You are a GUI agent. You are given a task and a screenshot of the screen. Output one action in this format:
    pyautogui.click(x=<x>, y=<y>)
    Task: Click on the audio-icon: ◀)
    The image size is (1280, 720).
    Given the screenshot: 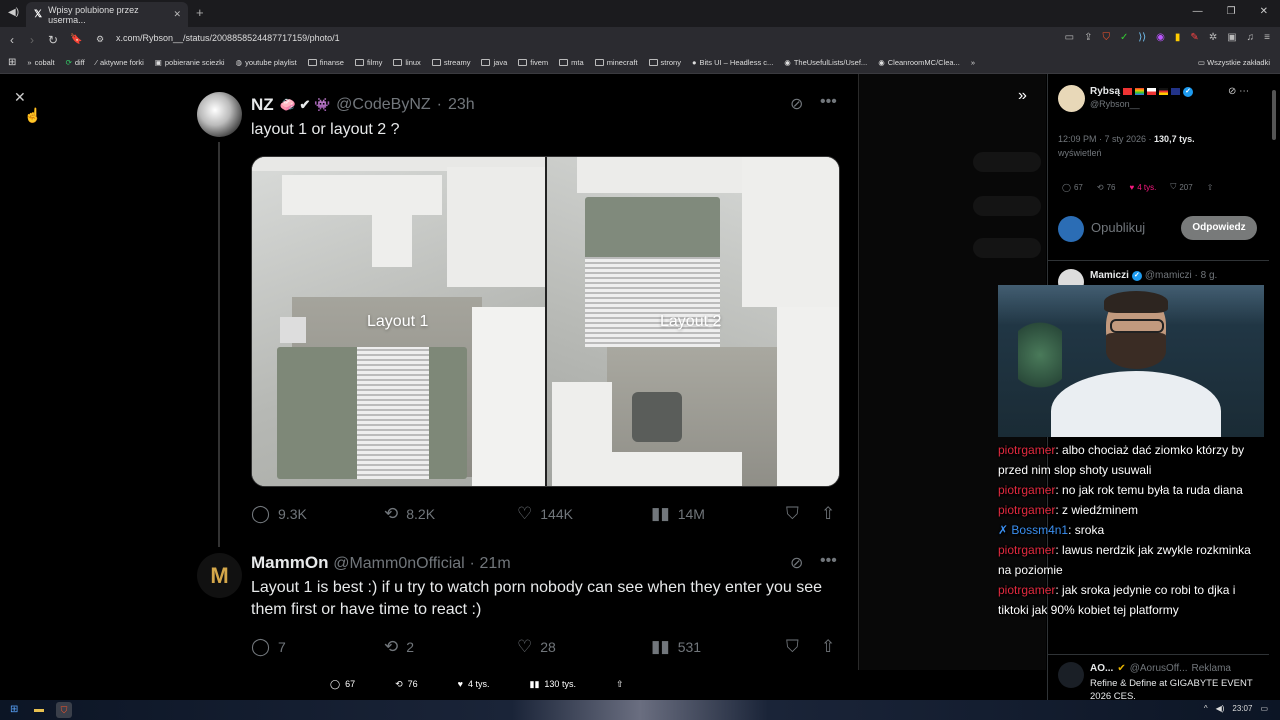 What is the action you would take?
    pyautogui.click(x=13, y=12)
    